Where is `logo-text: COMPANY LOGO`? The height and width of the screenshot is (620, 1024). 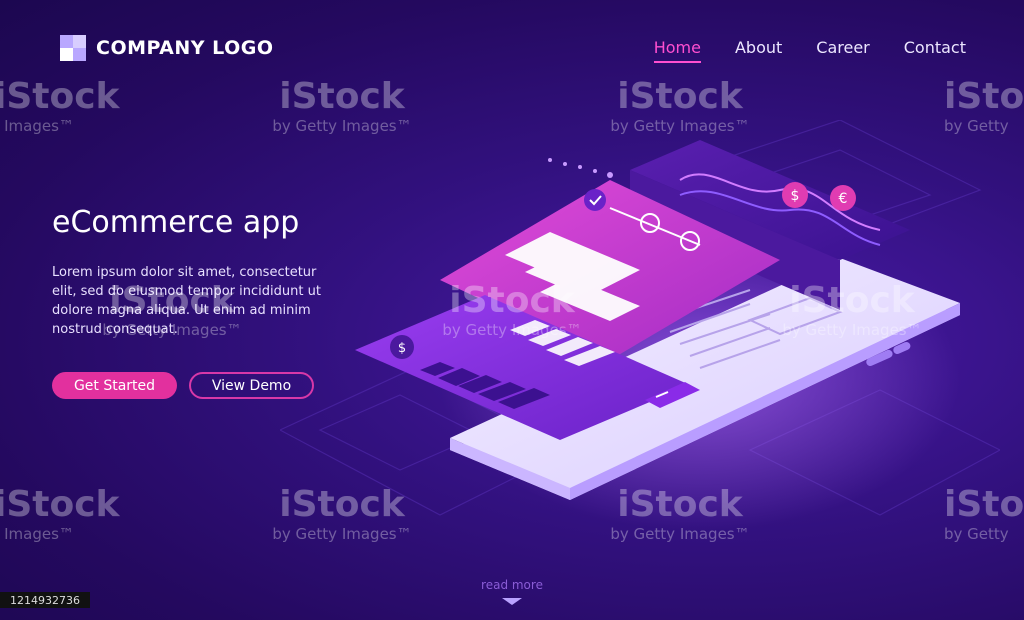 logo-text: COMPANY LOGO is located at coordinates (185, 48).